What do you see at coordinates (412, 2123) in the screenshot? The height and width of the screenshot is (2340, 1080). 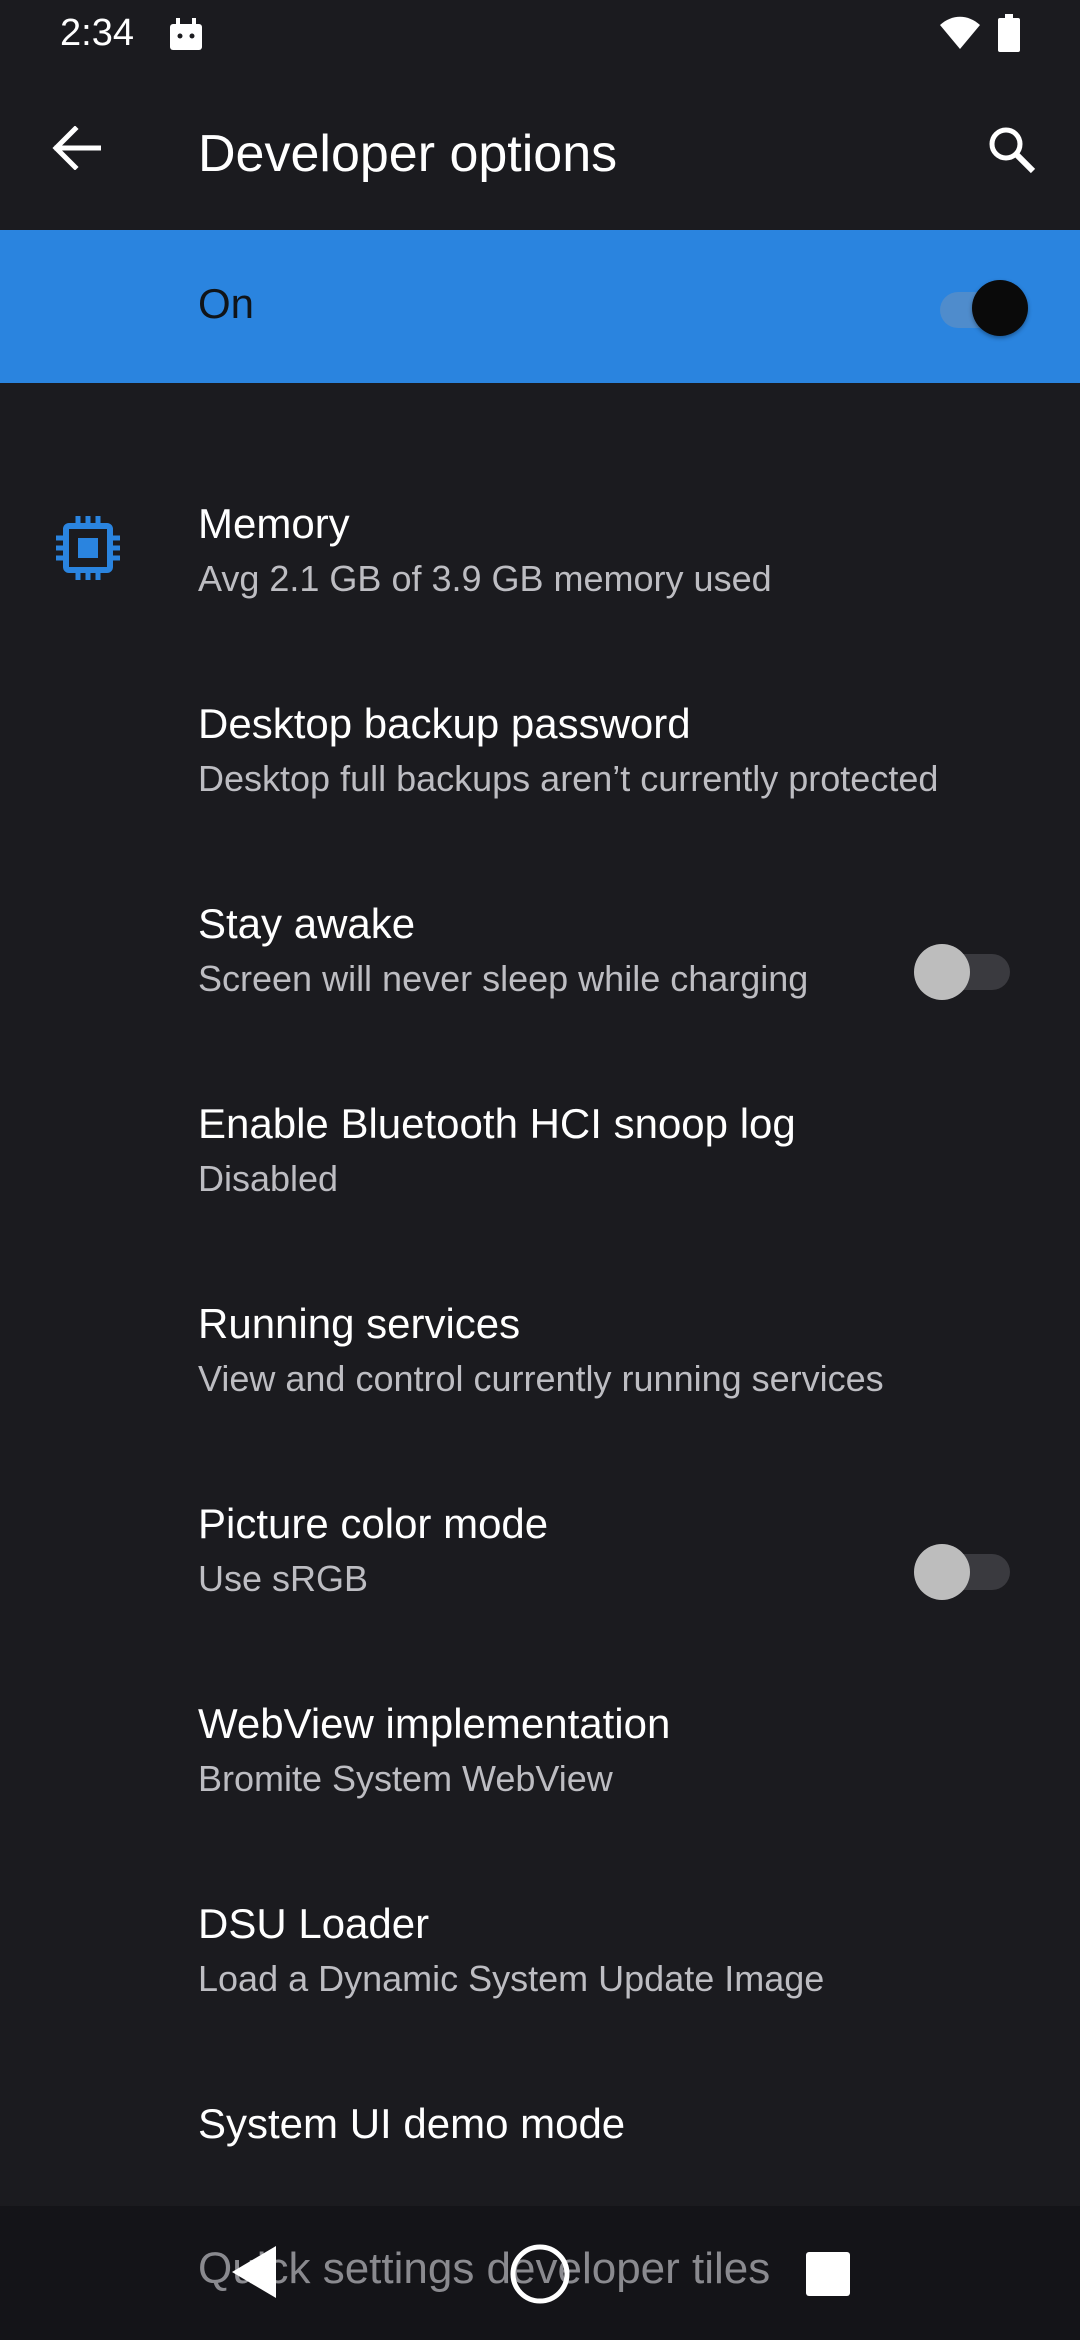 I see `setting-title: System UI demo mode` at bounding box center [412, 2123].